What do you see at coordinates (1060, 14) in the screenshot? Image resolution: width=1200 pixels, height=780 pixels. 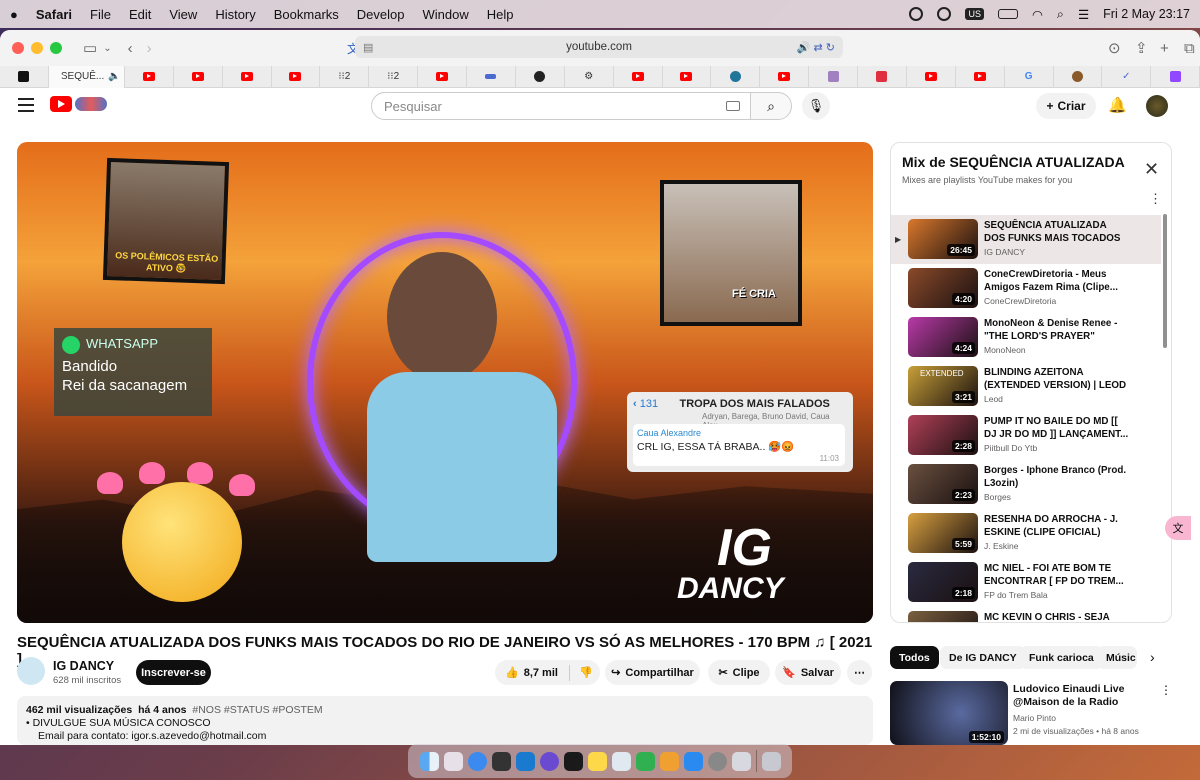 I see `spotlight-icon: ⌕` at bounding box center [1060, 14].